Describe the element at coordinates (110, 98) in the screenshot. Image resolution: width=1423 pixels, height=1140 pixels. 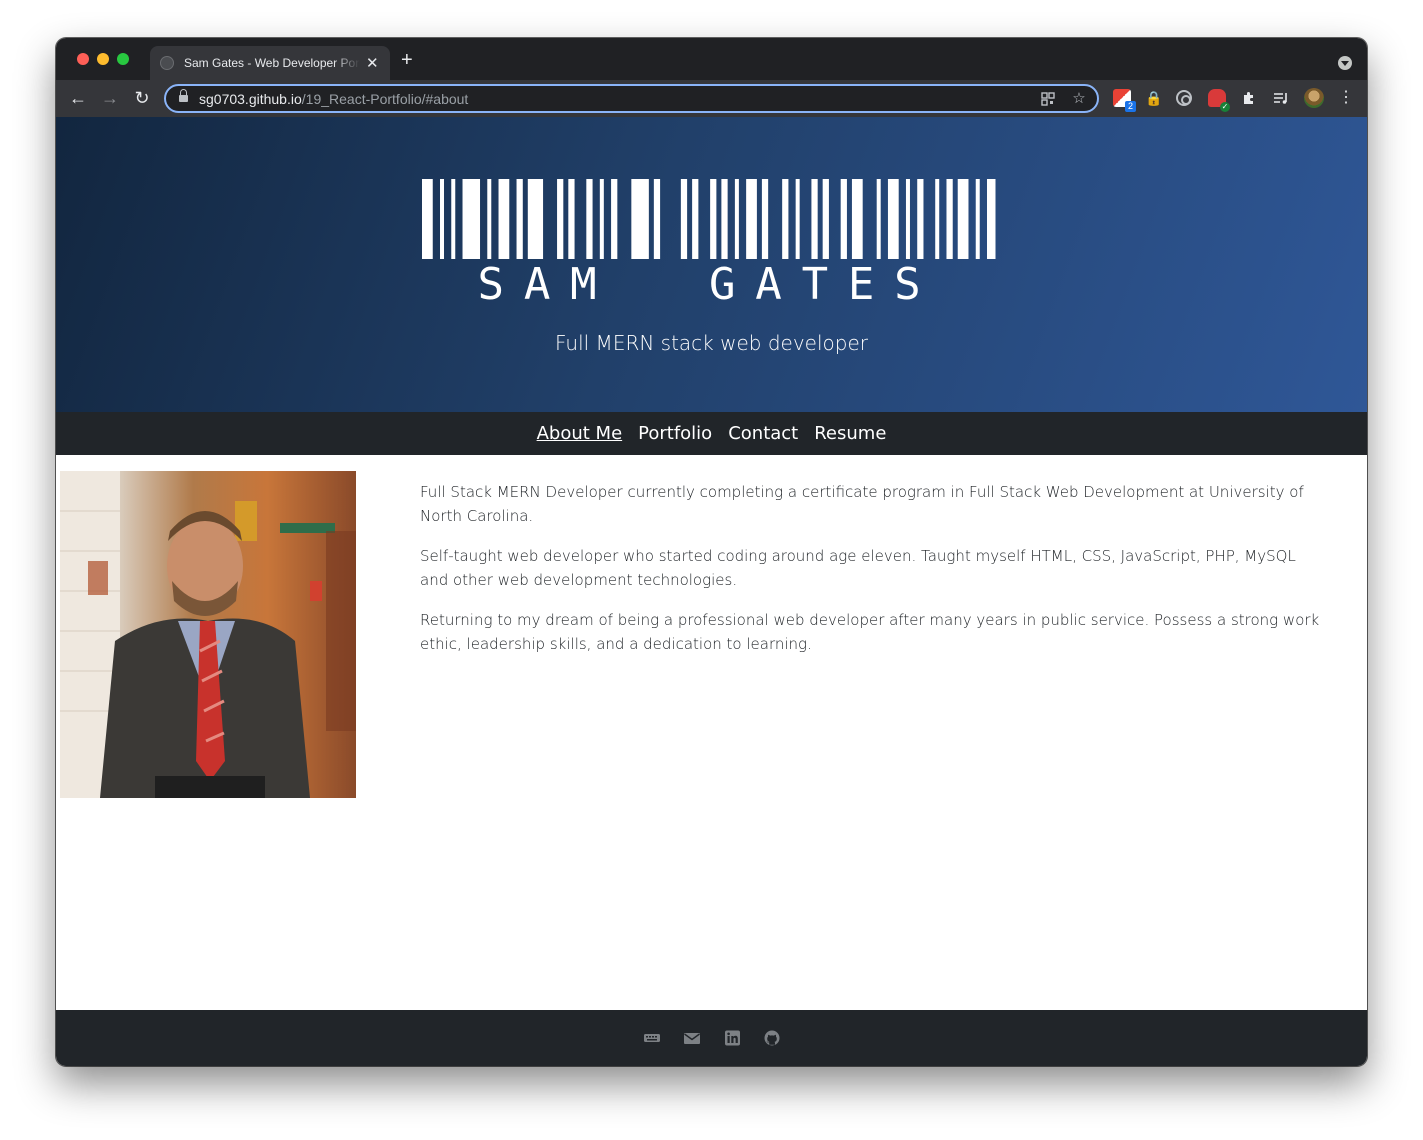
I see `forward-arrow-icon: →` at that location.